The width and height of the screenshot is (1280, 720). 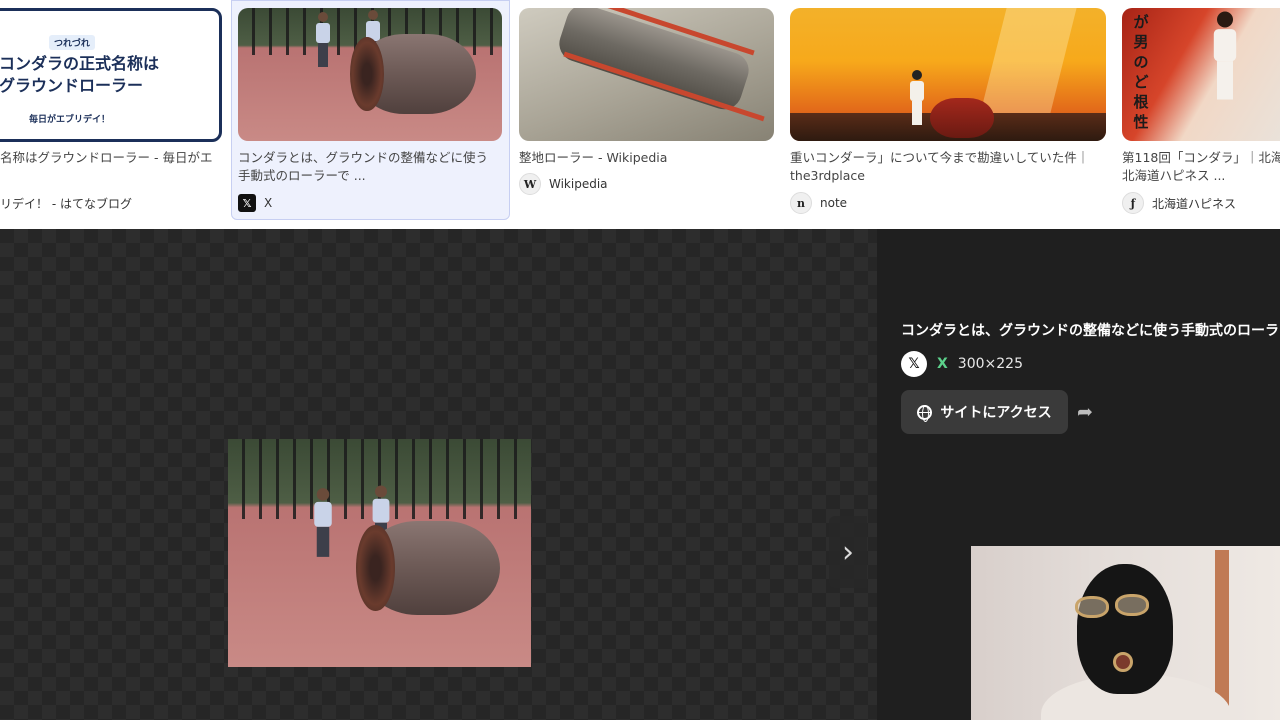 I want to click on caption-line: リデイ！ - はてなブログ, so click(x=66, y=203).